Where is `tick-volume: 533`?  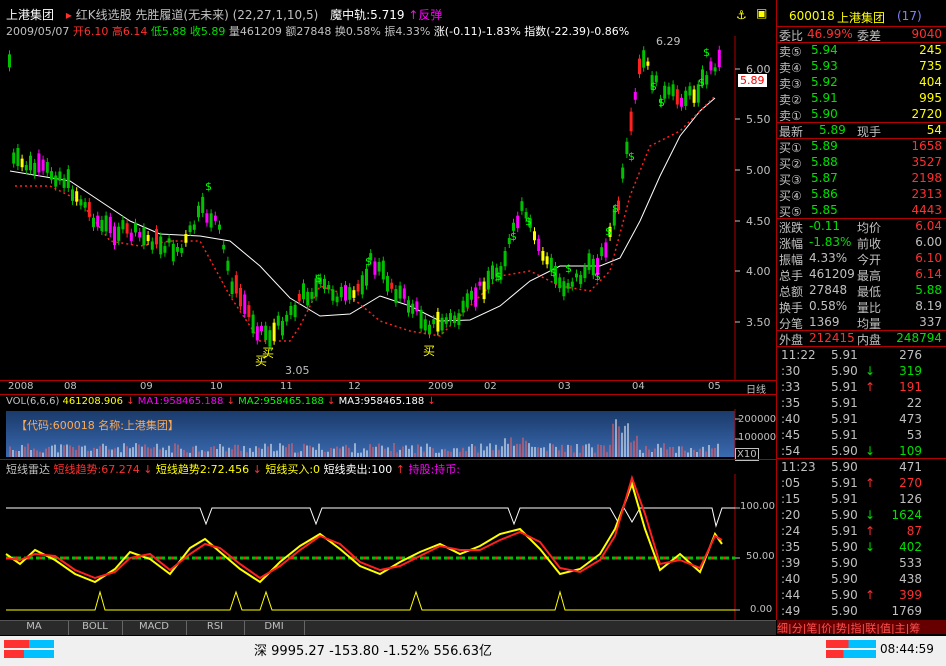
tick-volume: 533 is located at coordinates (910, 563).